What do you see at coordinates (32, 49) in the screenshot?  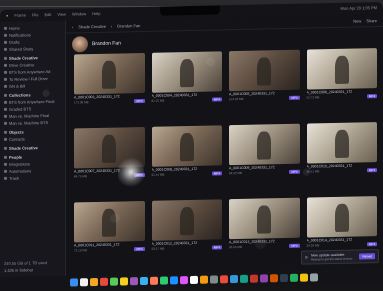 I see `sidebar-item: Shared Shots` at bounding box center [32, 49].